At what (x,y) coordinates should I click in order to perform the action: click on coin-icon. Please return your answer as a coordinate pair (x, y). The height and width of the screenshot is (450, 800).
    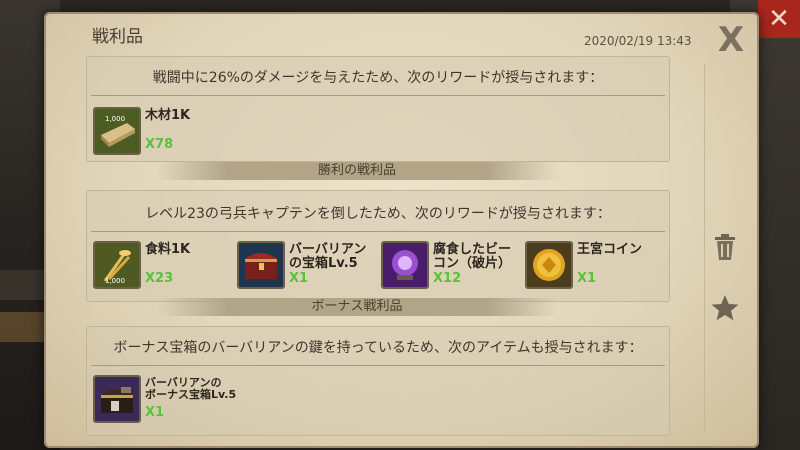
    Looking at the image, I should click on (549, 265).